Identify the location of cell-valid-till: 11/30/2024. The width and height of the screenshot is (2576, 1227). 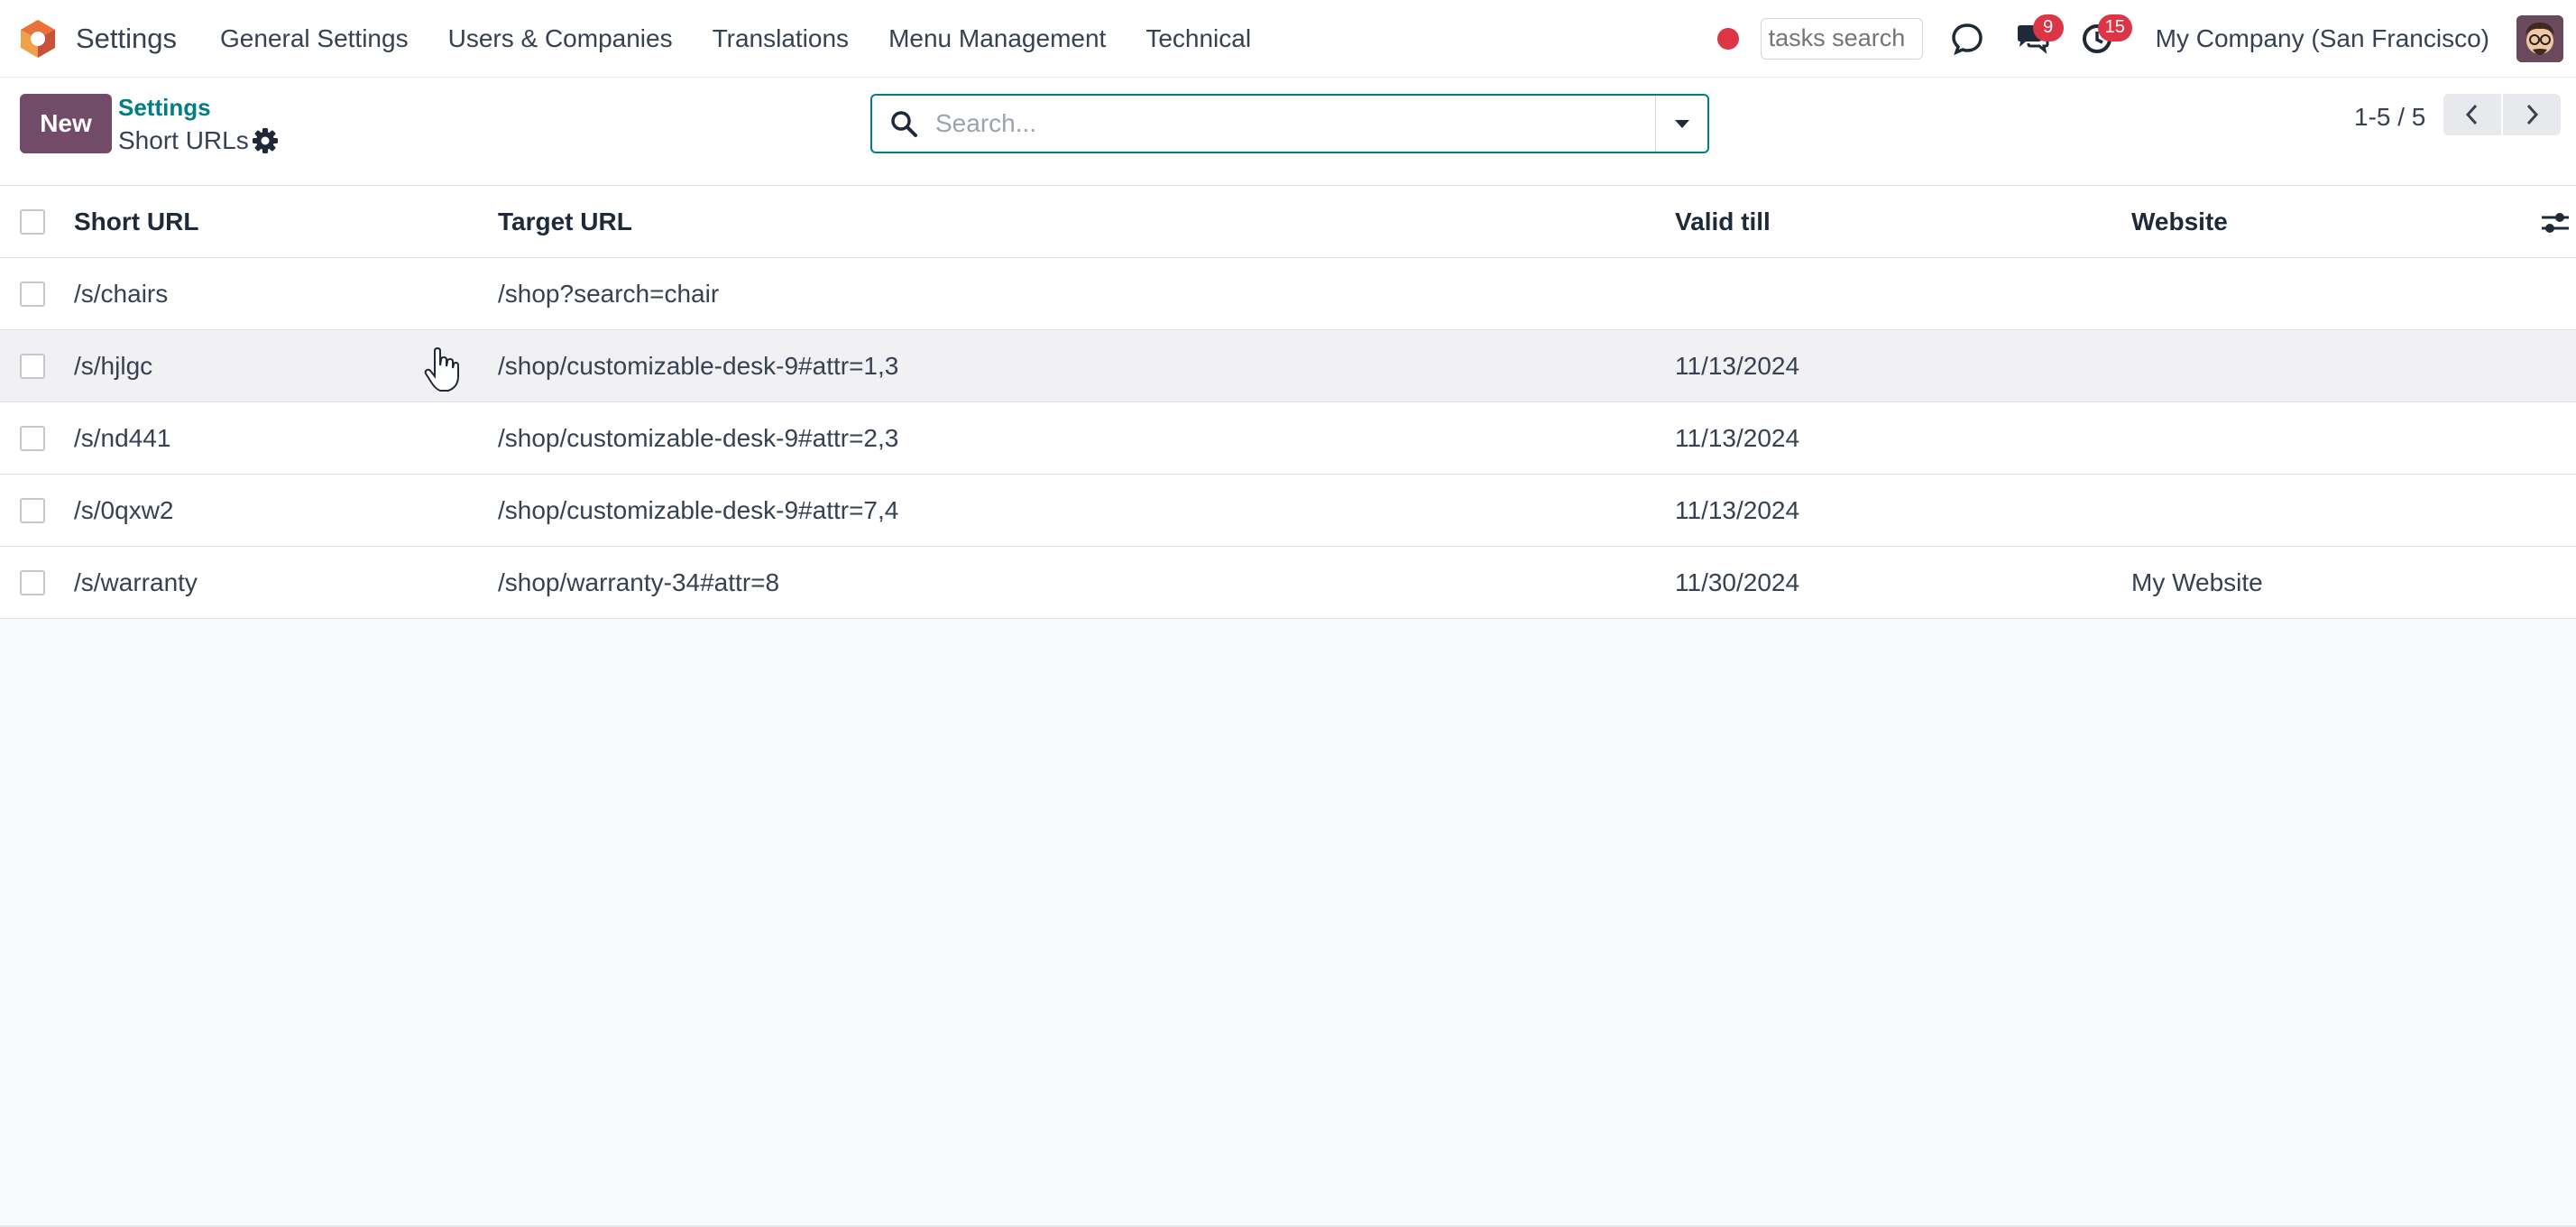
(1737, 582).